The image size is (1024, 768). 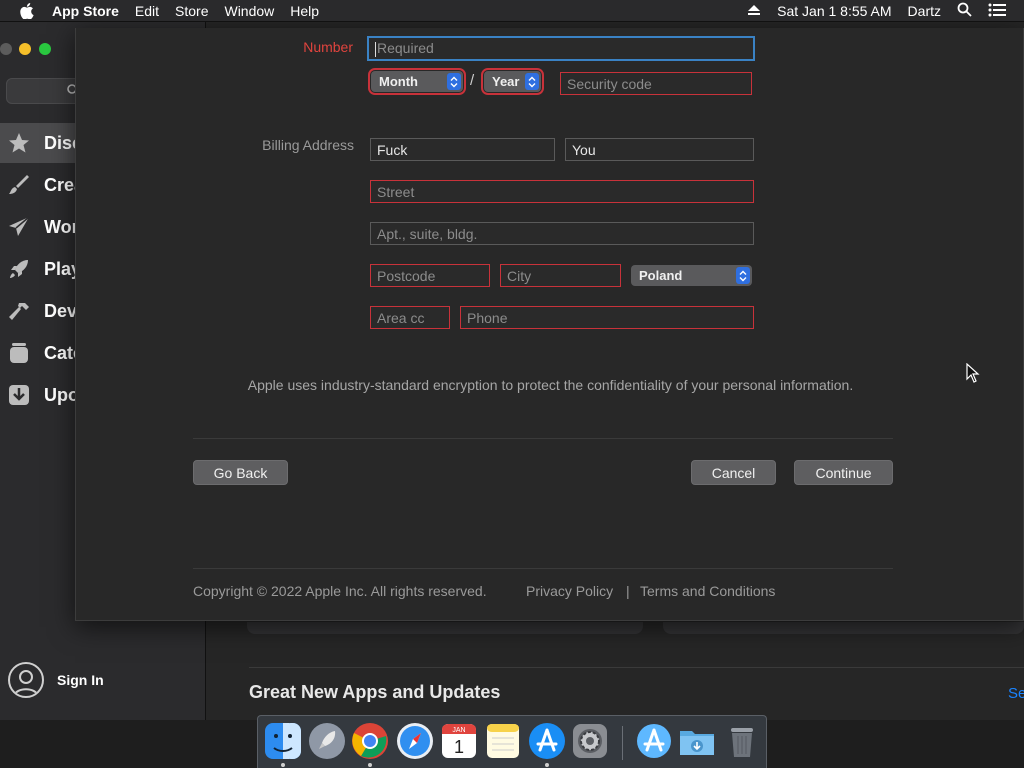 What do you see at coordinates (410, 317) in the screenshot?
I see `area-code-field: Area cc` at bounding box center [410, 317].